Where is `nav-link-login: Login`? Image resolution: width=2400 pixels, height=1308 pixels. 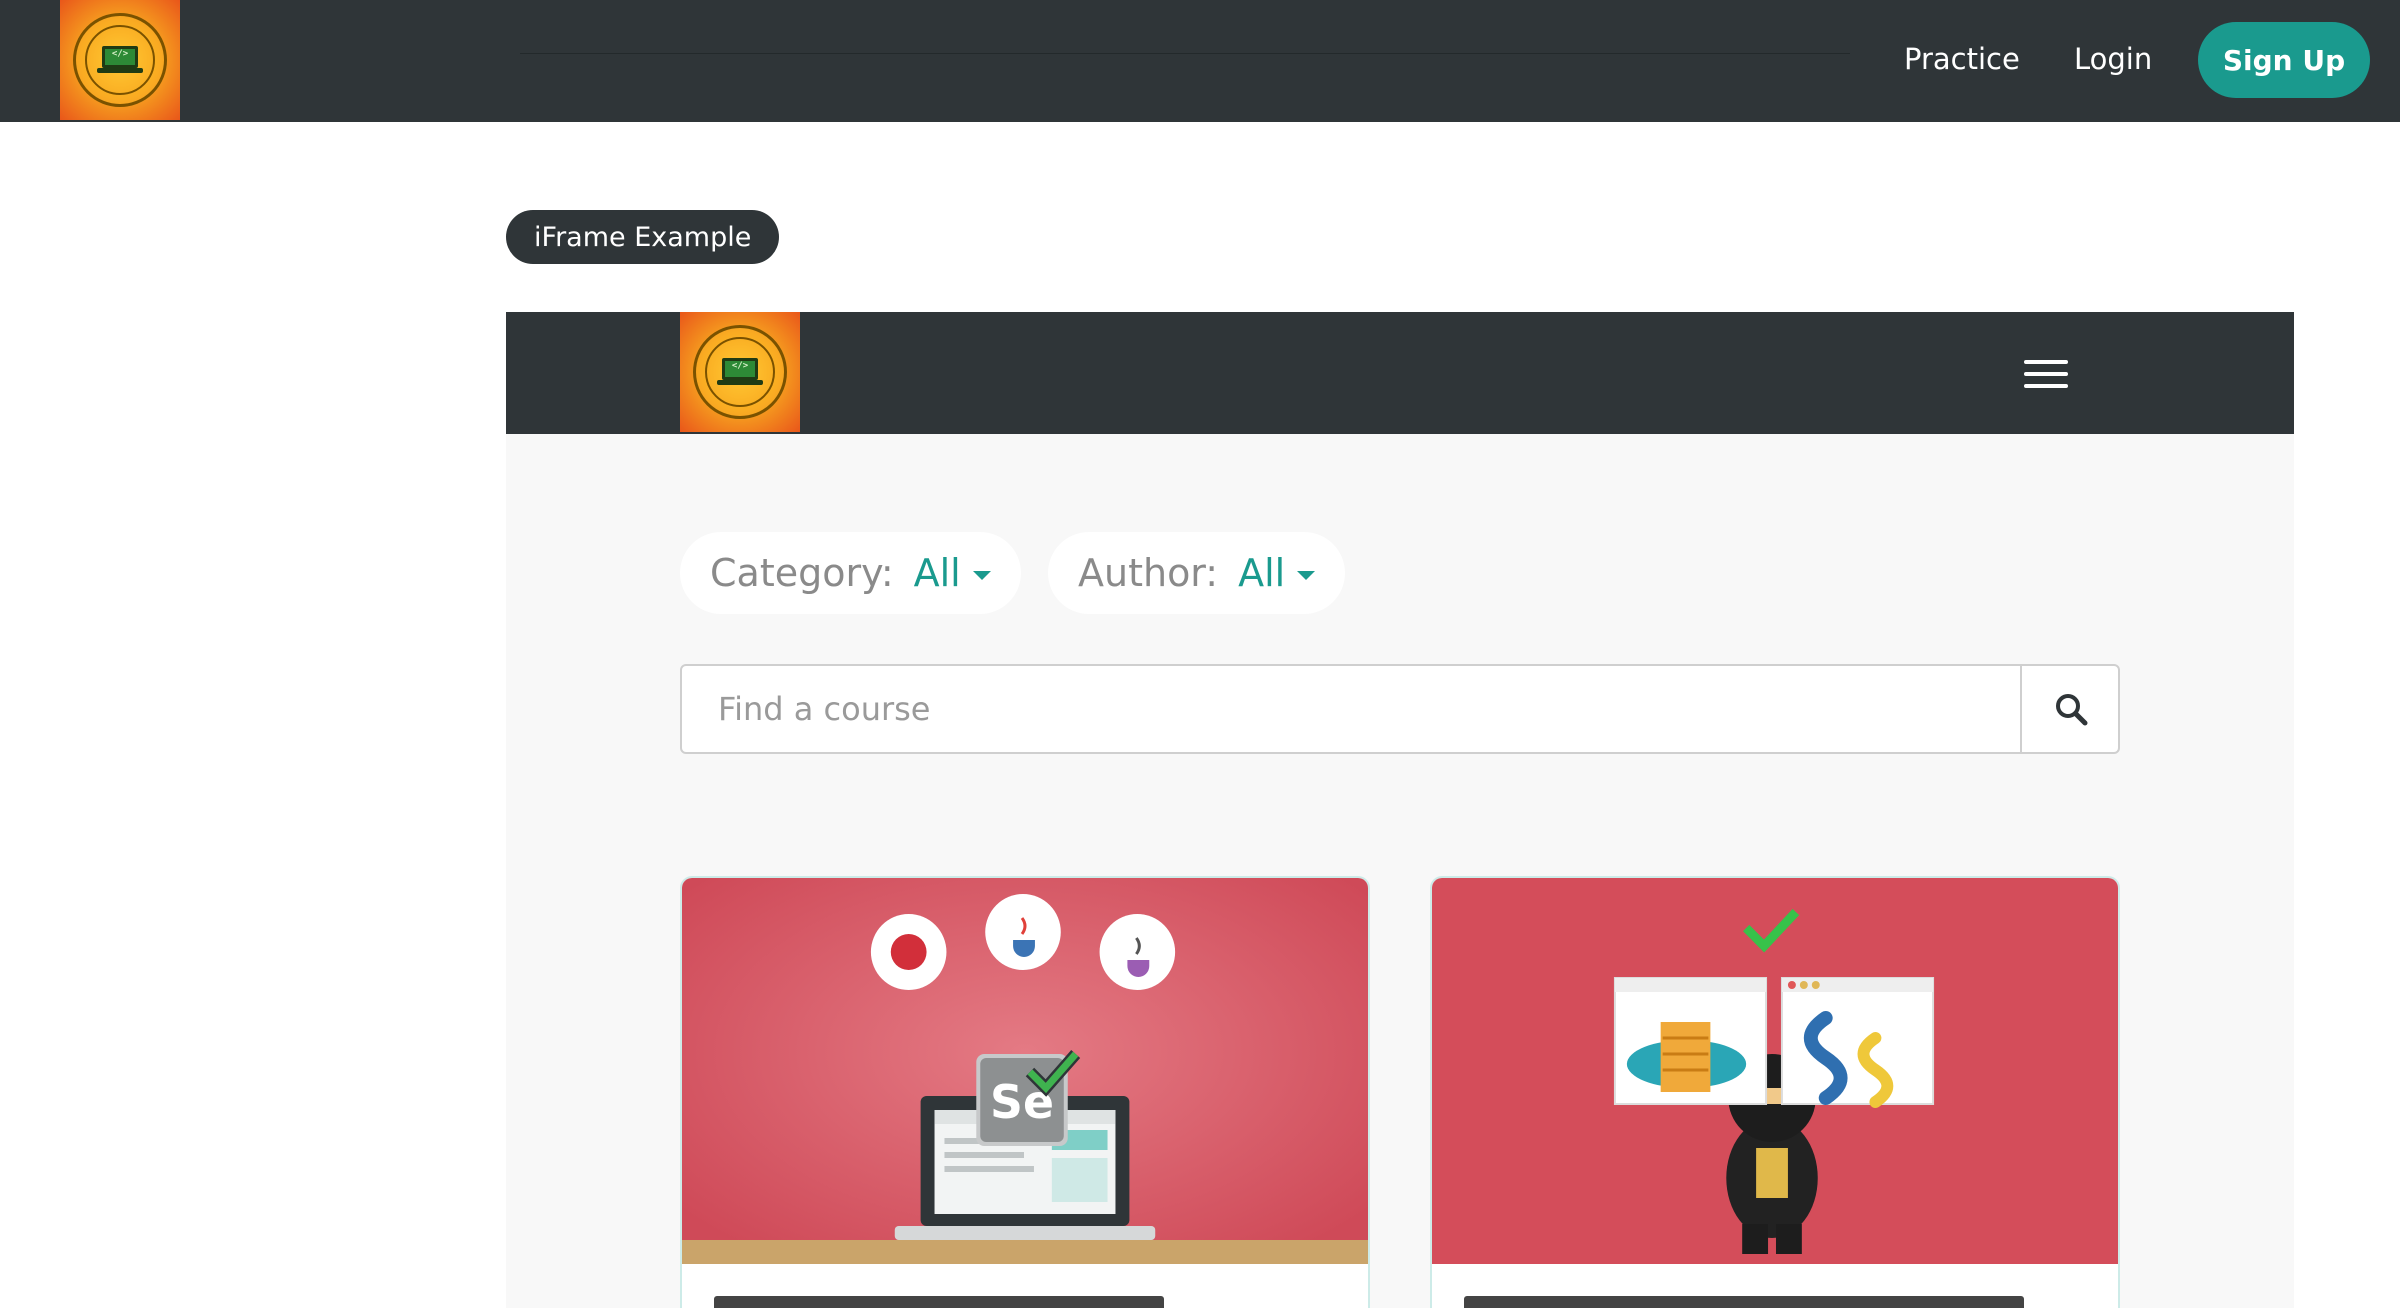
nav-link-login: Login is located at coordinates (2113, 59).